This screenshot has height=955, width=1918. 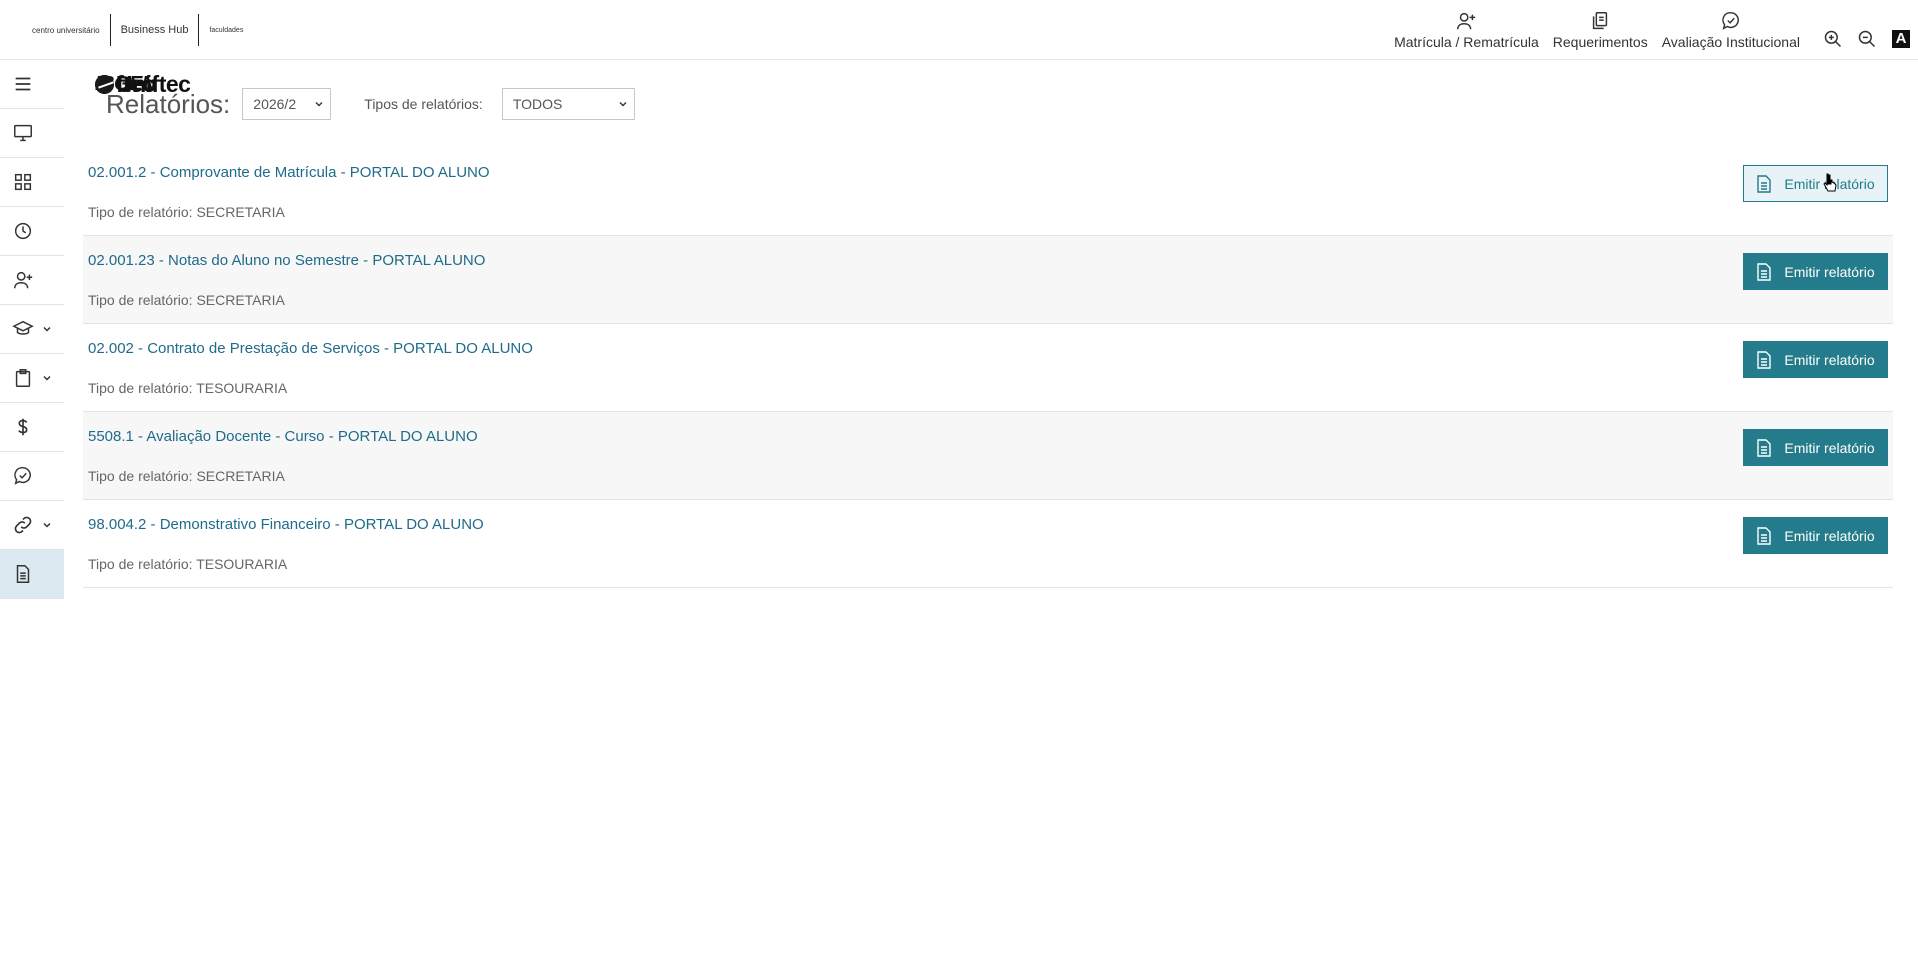 I want to click on sidebar-item-requests, so click(x=32, y=378).